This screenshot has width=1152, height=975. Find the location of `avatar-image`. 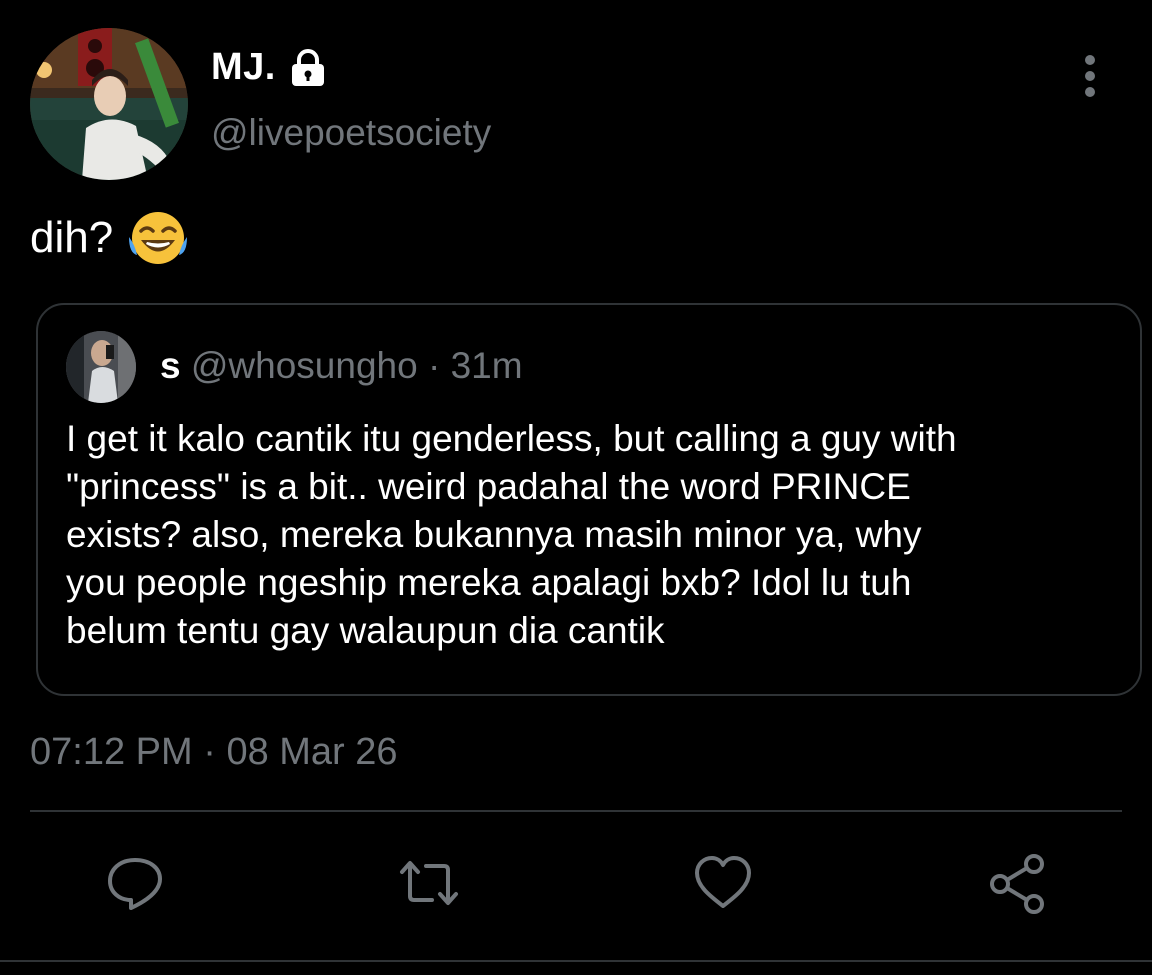

avatar-image is located at coordinates (109, 104).